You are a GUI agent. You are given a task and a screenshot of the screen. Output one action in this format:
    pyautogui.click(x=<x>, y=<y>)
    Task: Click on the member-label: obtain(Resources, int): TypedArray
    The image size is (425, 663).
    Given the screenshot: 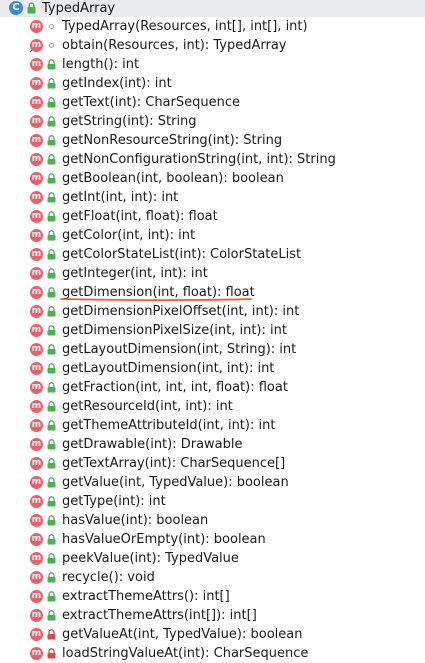 What is the action you would take?
    pyautogui.click(x=174, y=45)
    